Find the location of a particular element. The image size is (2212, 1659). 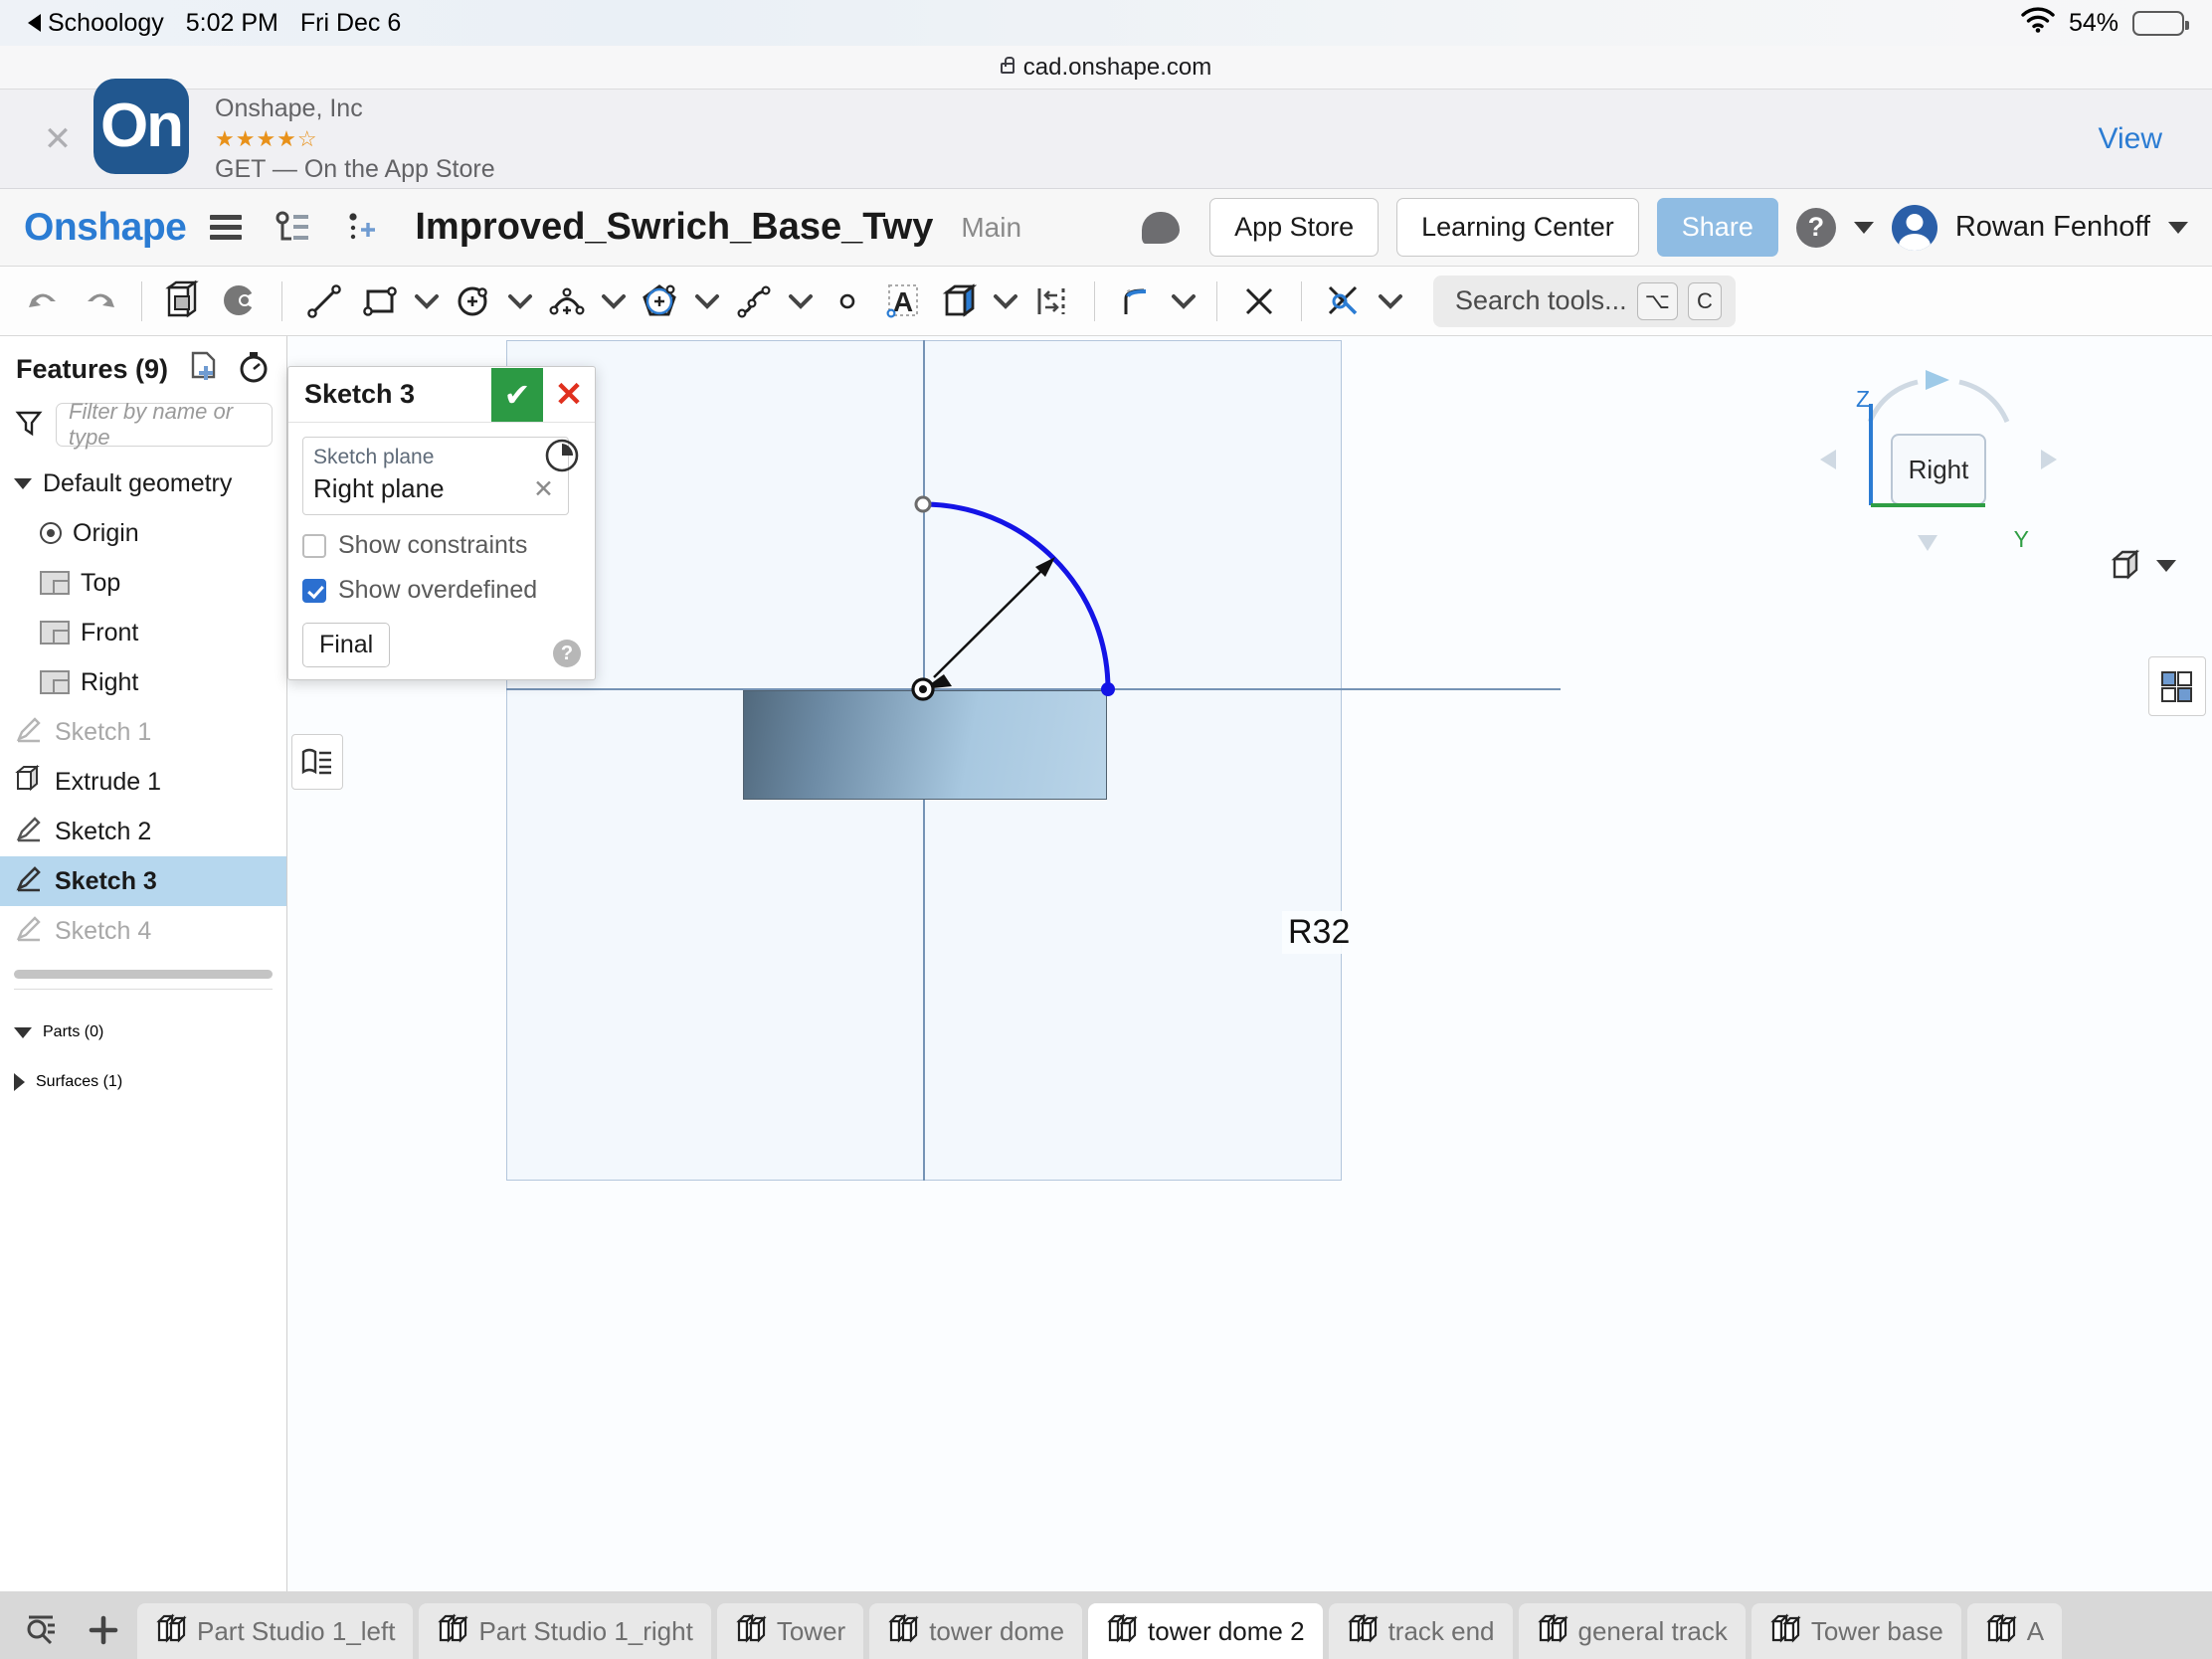

final-button: Final is located at coordinates (346, 645).